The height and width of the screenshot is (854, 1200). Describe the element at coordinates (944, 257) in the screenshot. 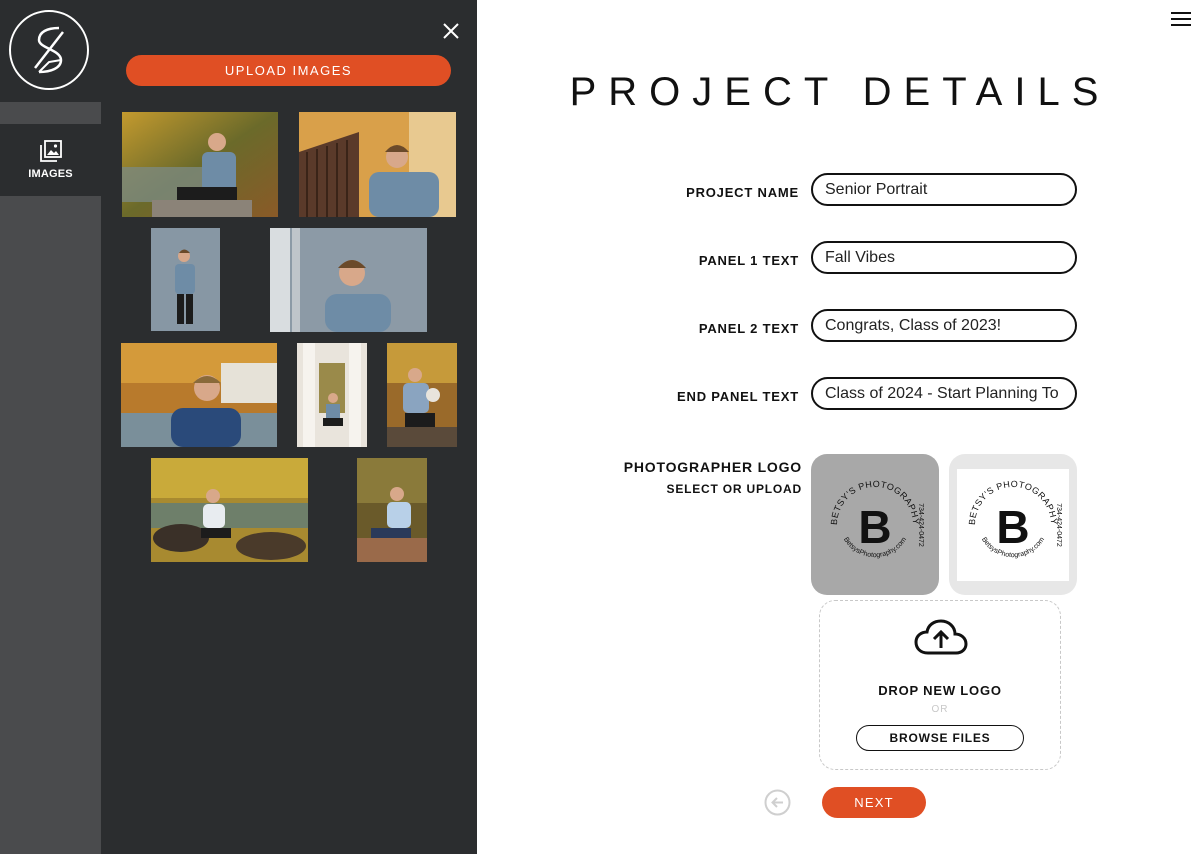

I see `panel-1-text-input` at that location.